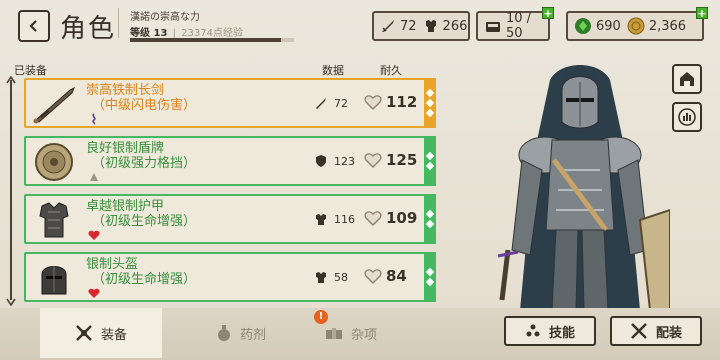 Image resolution: width=720 pixels, height=360 pixels. I want to click on item-name: 银制头盔 （初级生命增强）, so click(141, 272).